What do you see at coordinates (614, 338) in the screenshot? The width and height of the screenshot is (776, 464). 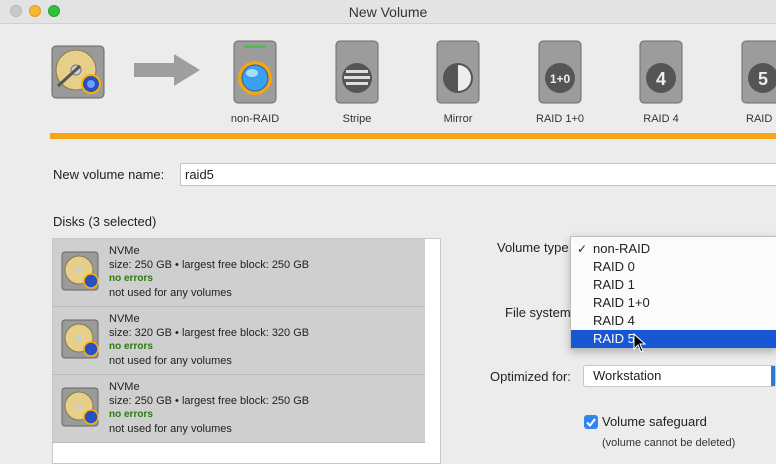 I see `menu-item-label: RAID 5` at bounding box center [614, 338].